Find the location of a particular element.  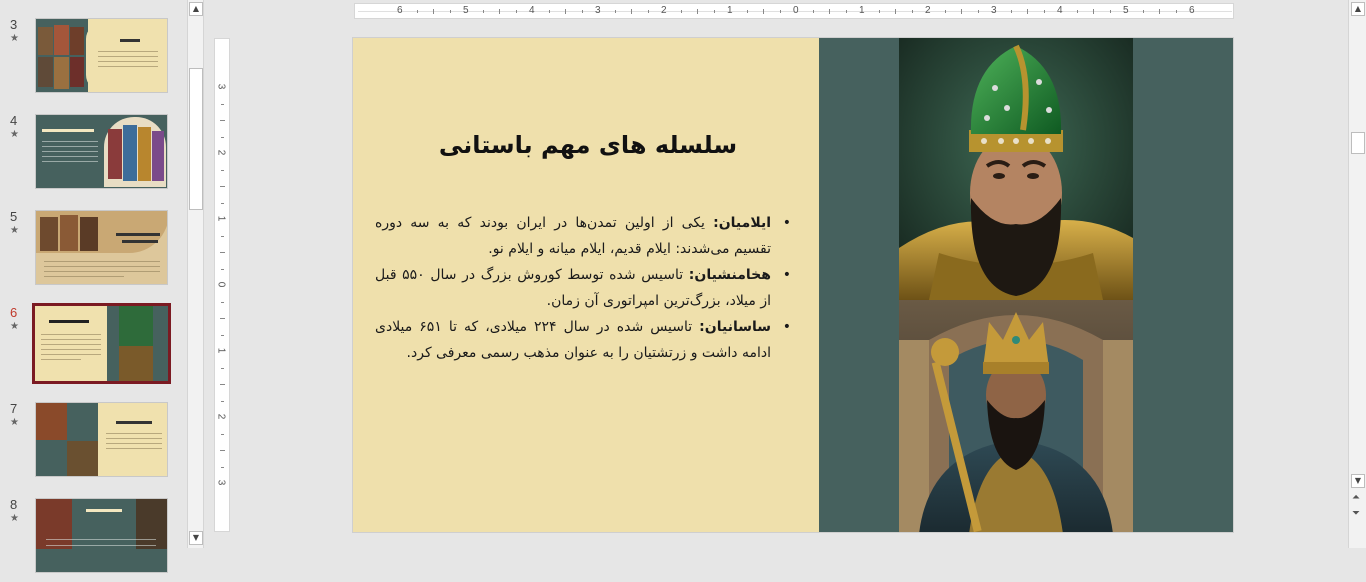

bullet-term: هخامنشیان: is located at coordinates (729, 275).